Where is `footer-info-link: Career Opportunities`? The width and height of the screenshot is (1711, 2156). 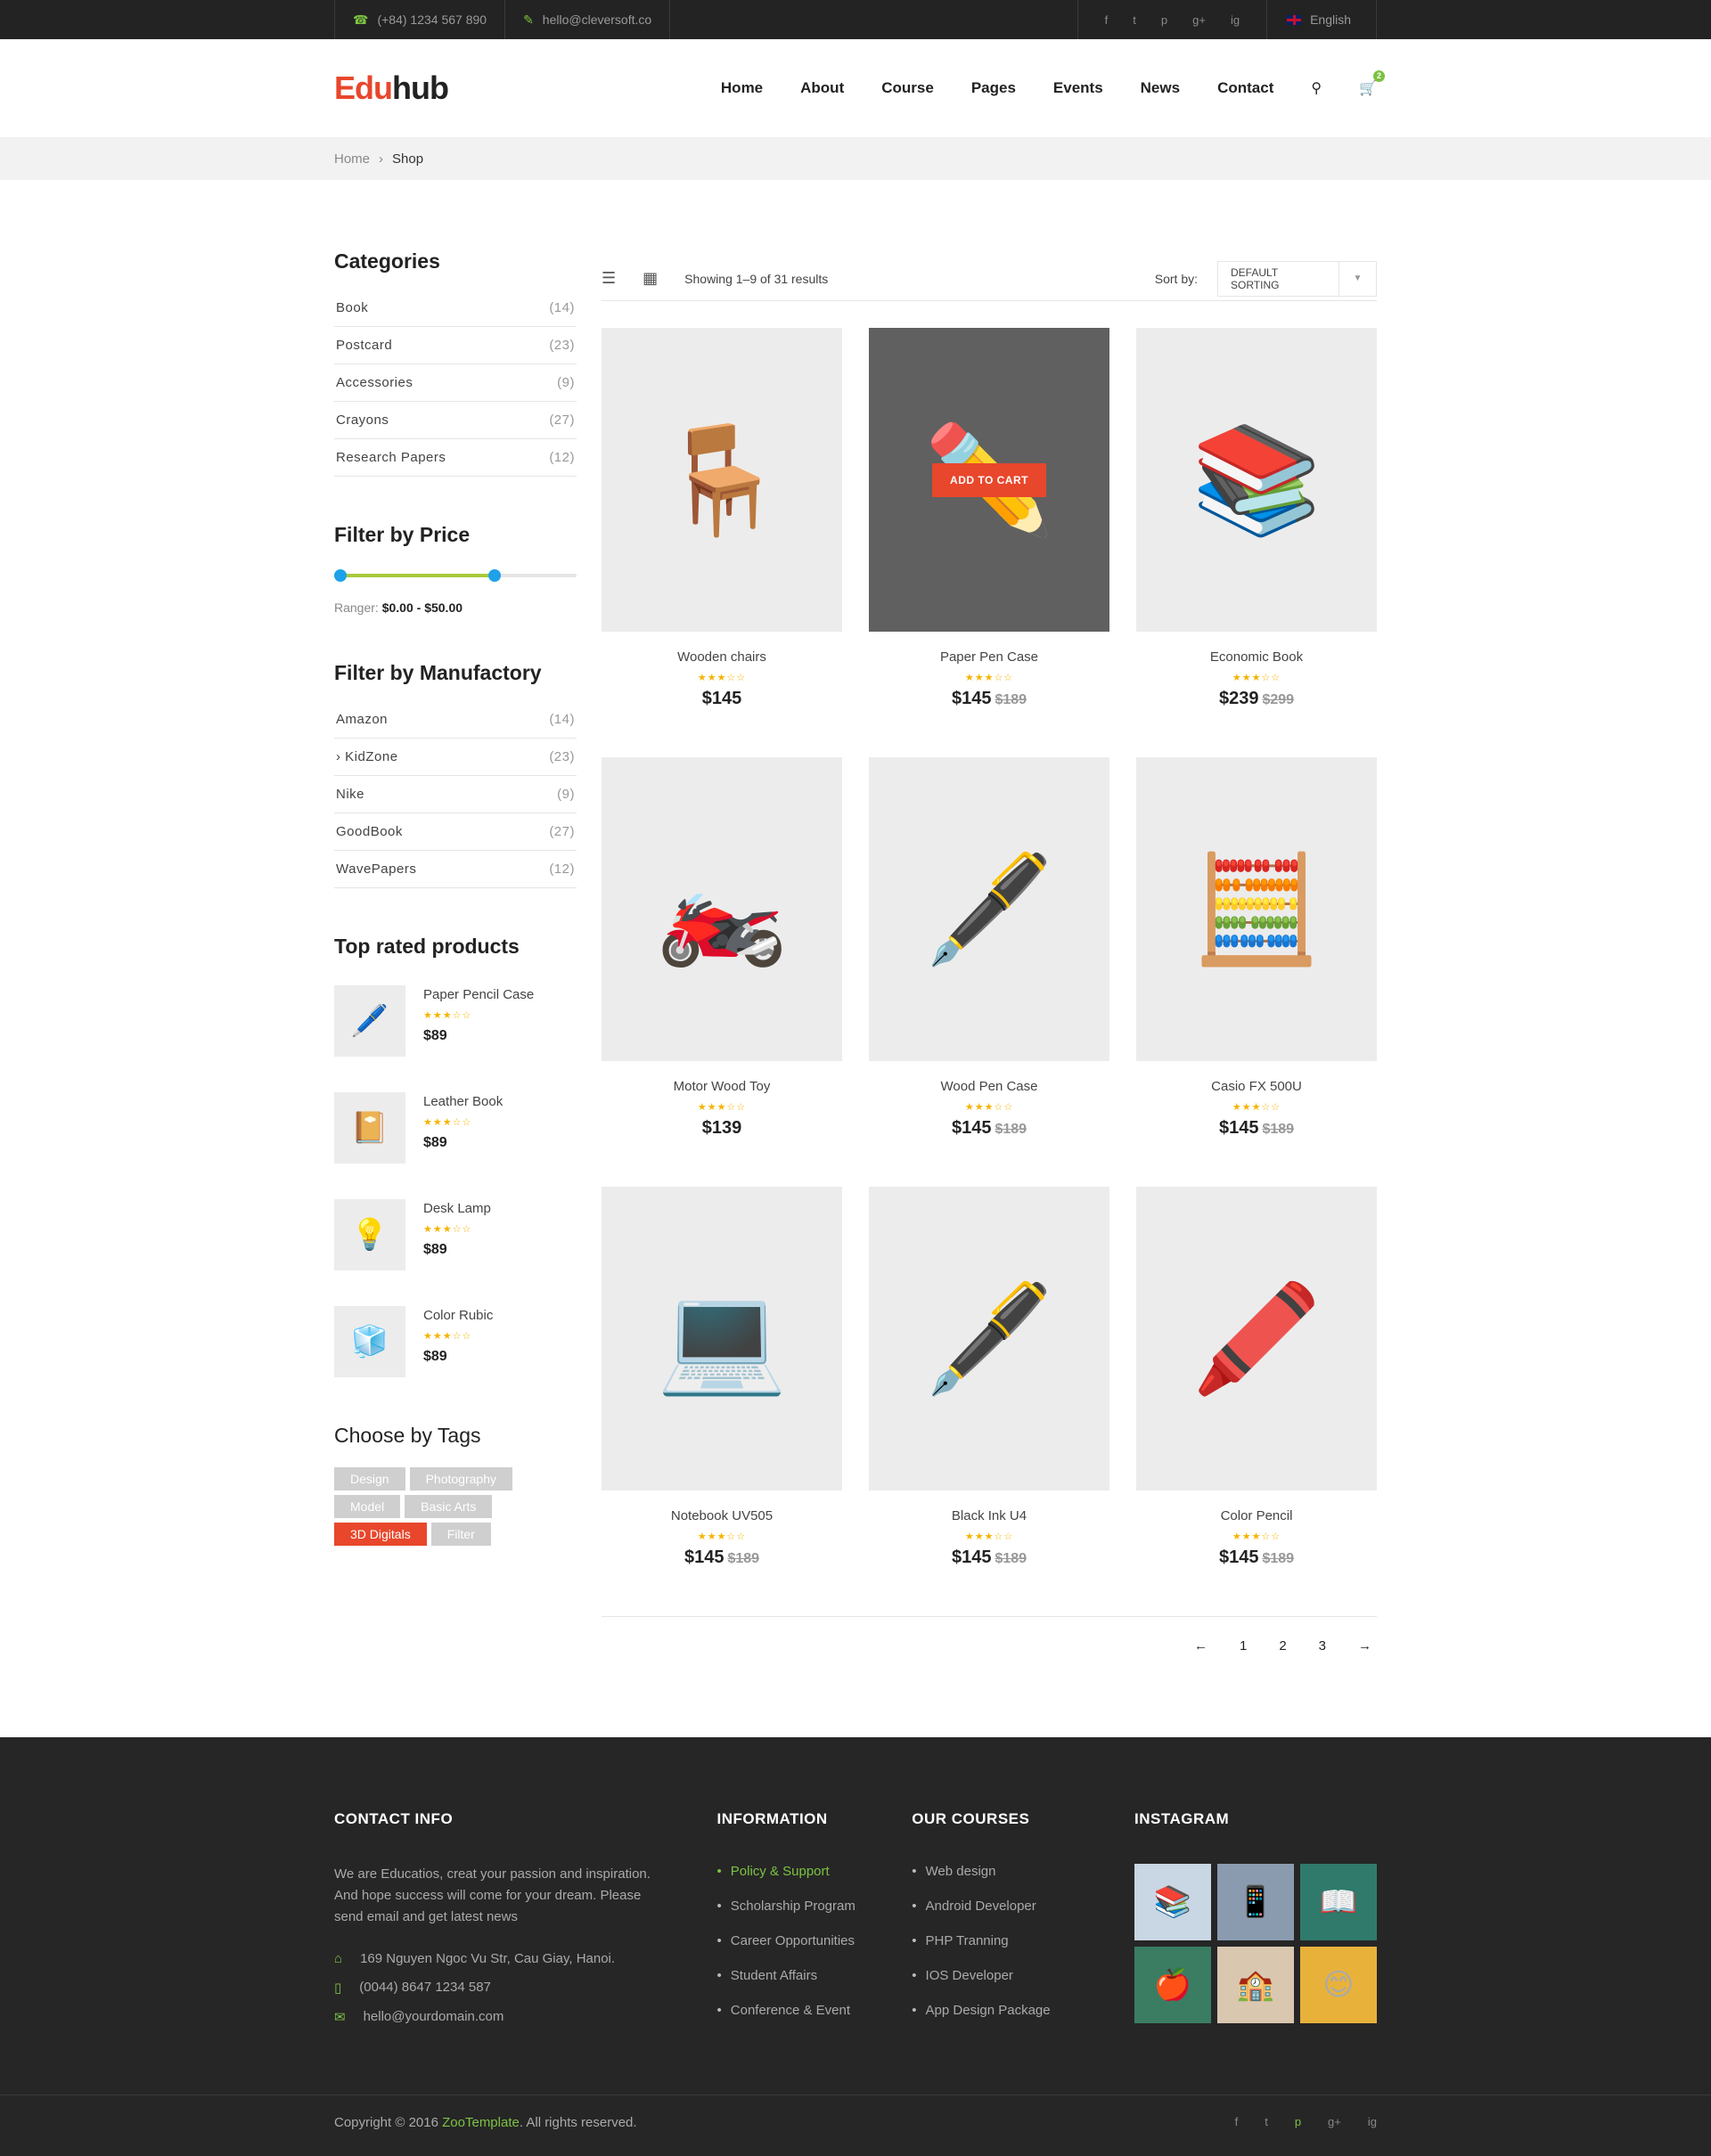
footer-info-link: Career Opportunities is located at coordinates (815, 1940).